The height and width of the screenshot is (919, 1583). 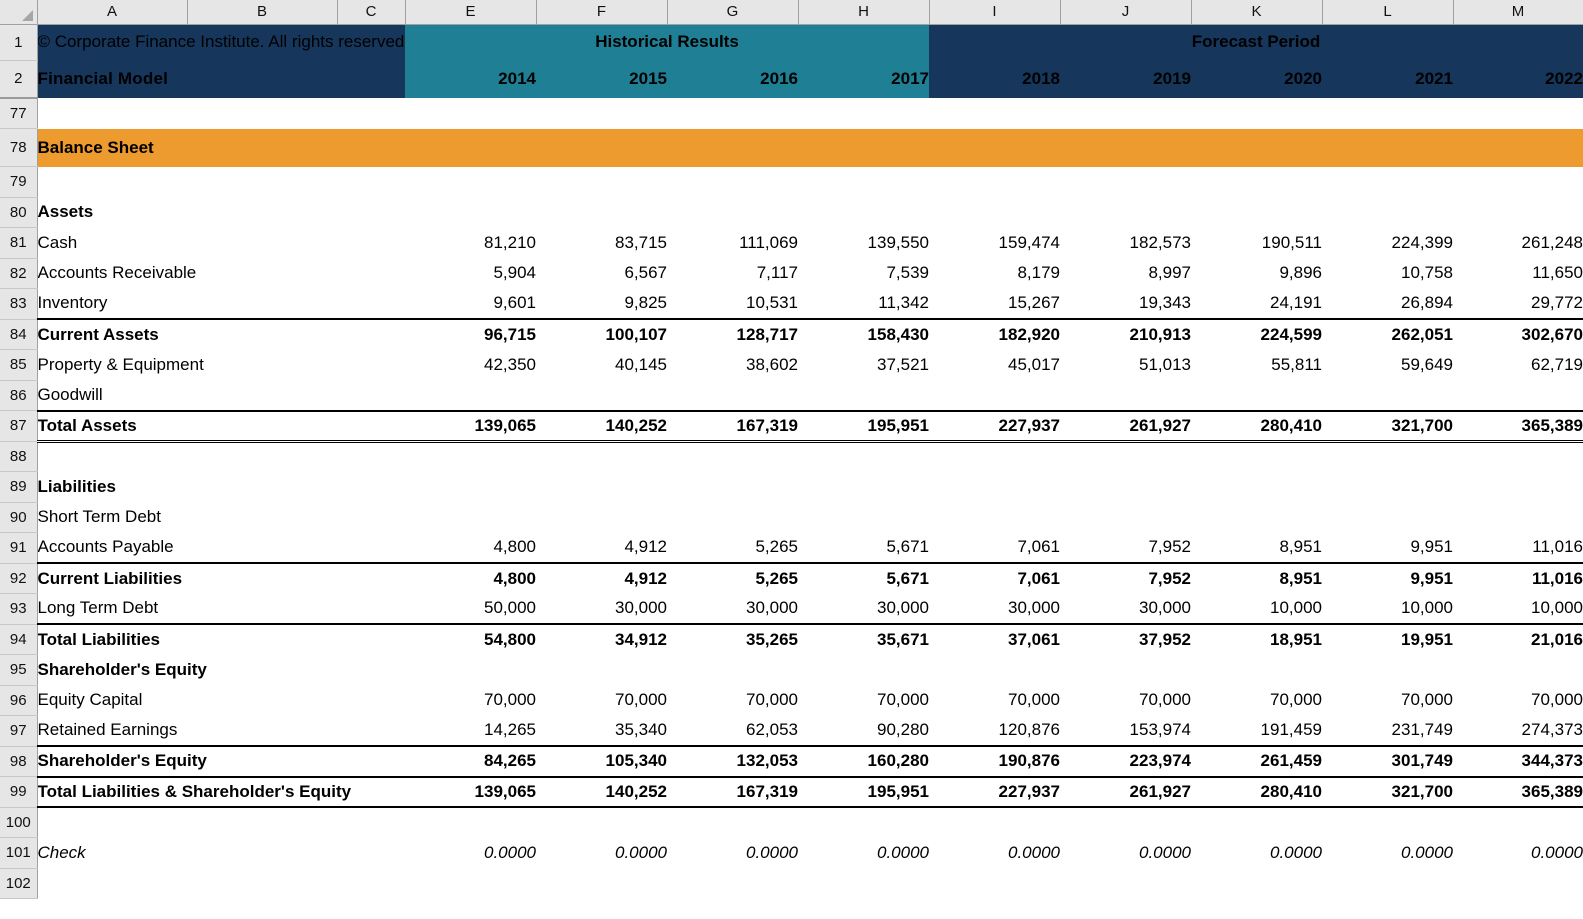 I want to click on cash-2017: 139,550, so click(x=863, y=243).